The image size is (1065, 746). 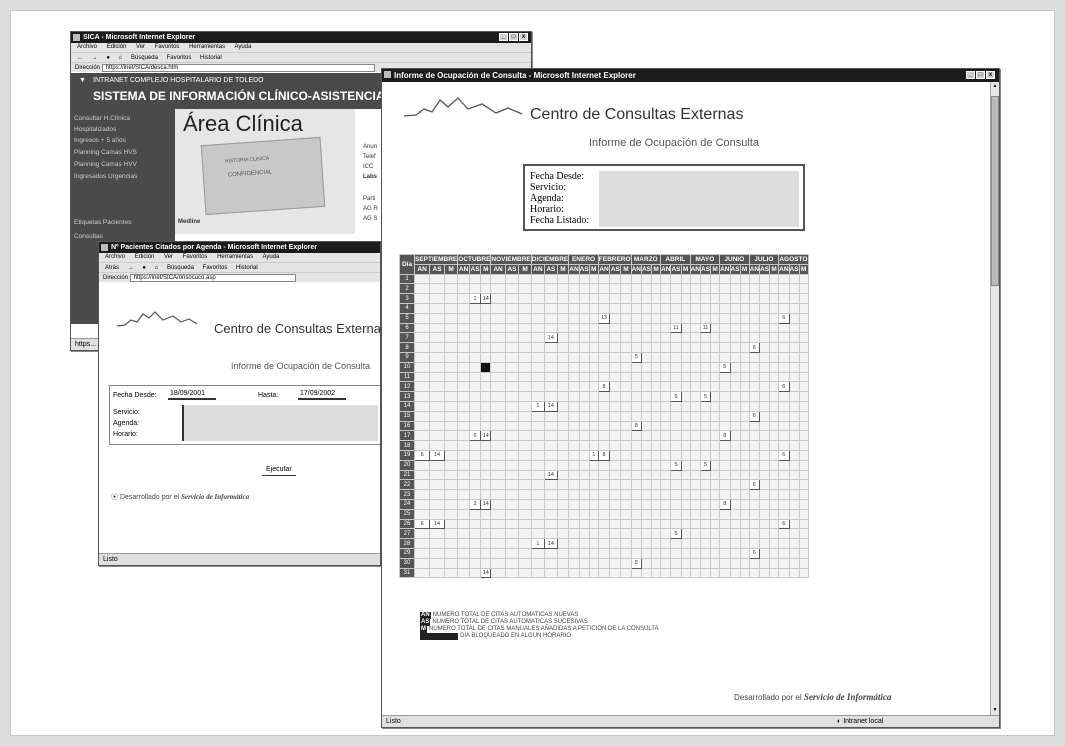 What do you see at coordinates (95, 129) in the screenshot?
I see `sidebar-item-hospitalizados: Hospitalizados` at bounding box center [95, 129].